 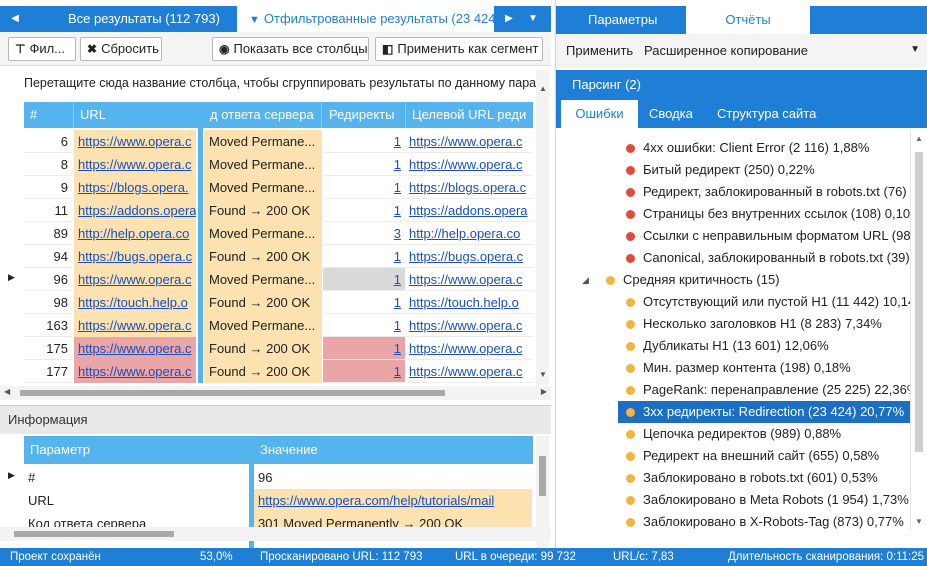 What do you see at coordinates (135, 210) in the screenshot?
I see `row-url-link: https://addons.opera` at bounding box center [135, 210].